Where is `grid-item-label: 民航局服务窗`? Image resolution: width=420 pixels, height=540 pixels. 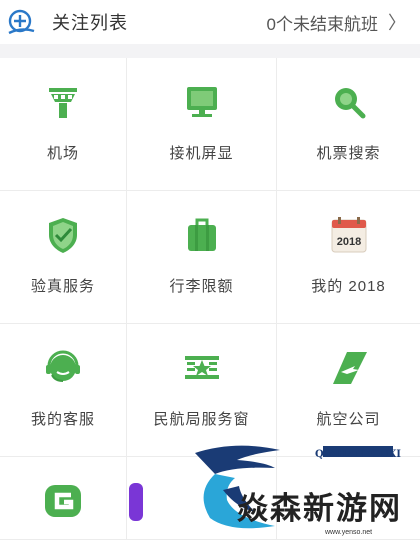 grid-item-label: 民航局服务窗 is located at coordinates (201, 419).